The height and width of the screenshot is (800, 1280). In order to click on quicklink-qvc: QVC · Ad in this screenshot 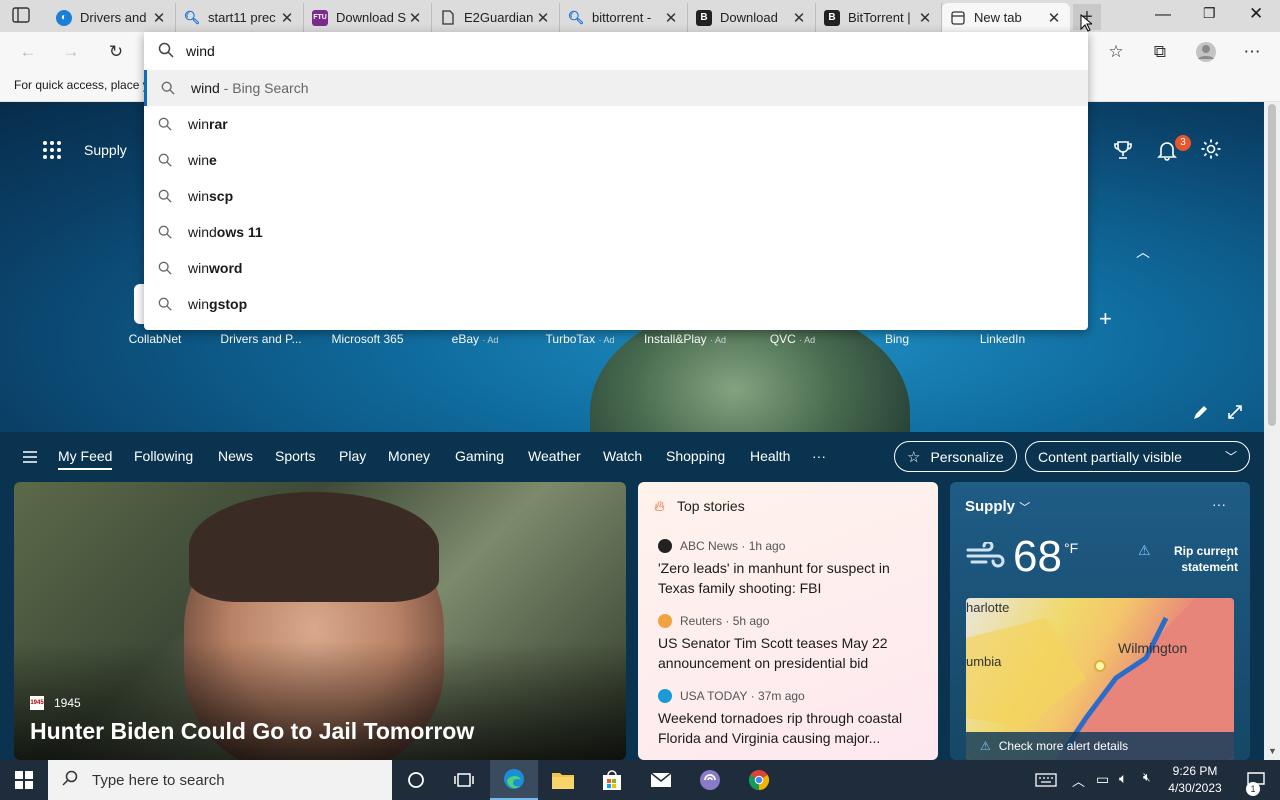, I will do `click(792, 339)`.